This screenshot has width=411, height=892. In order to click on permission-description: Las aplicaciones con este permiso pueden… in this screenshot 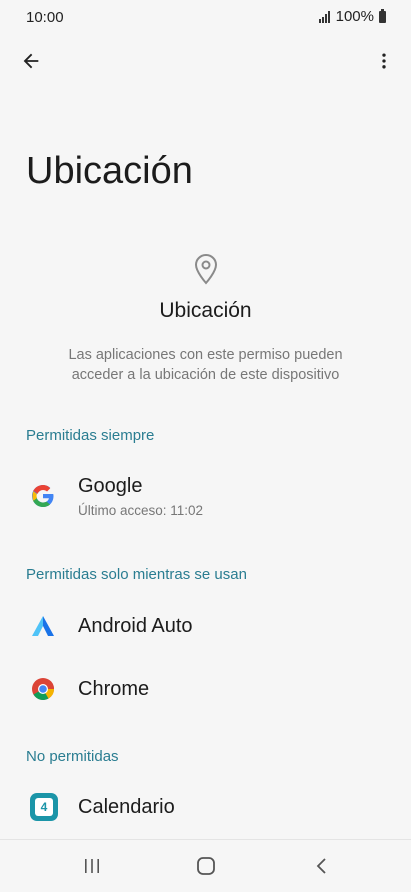, I will do `click(205, 365)`.